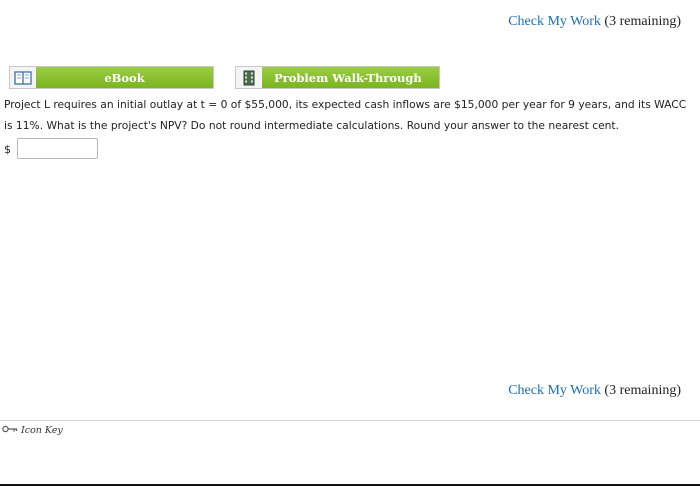 The height and width of the screenshot is (486, 700). I want to click on remaining-count-bottom: (3 remaining), so click(642, 390).